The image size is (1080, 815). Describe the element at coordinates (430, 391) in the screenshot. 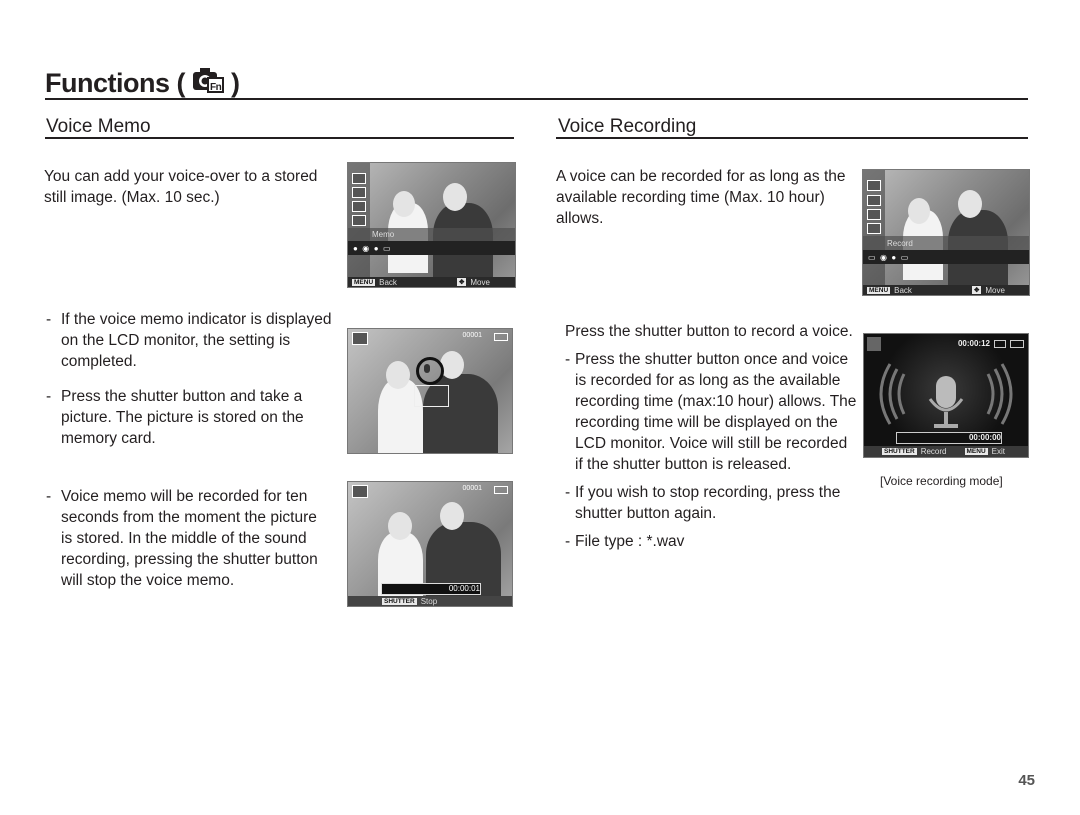

I see `lcd-memo-indicator-screen: 00001` at that location.